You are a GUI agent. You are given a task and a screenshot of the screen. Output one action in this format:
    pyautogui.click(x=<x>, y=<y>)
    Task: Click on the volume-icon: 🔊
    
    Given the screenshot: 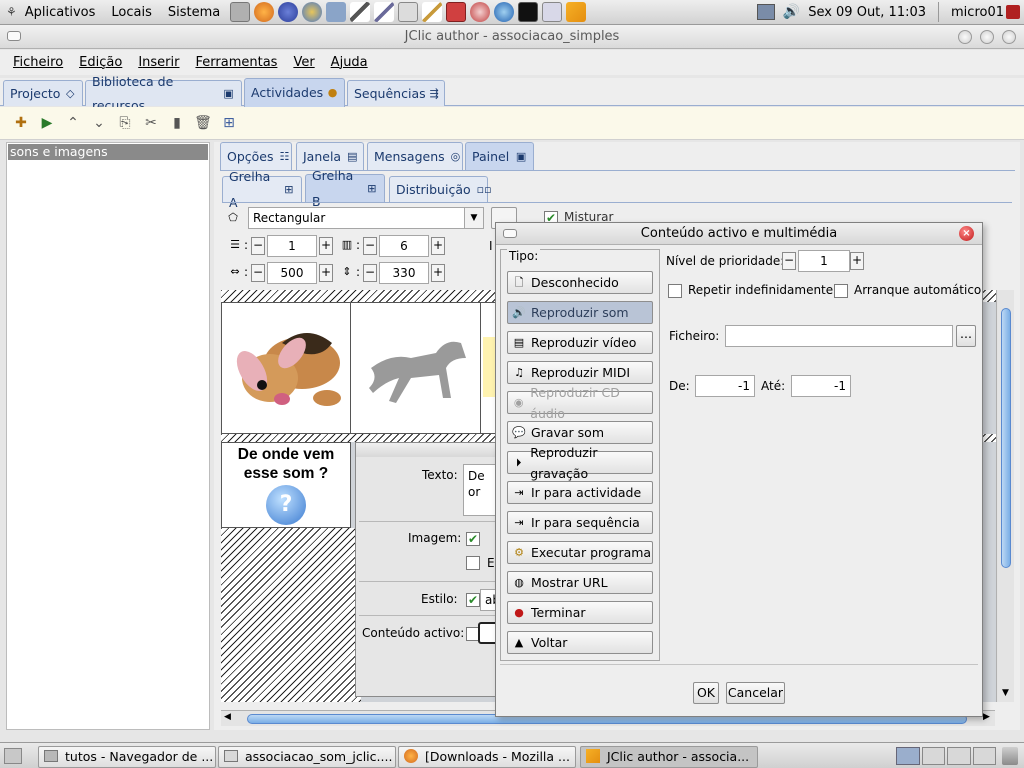 What is the action you would take?
    pyautogui.click(x=791, y=12)
    